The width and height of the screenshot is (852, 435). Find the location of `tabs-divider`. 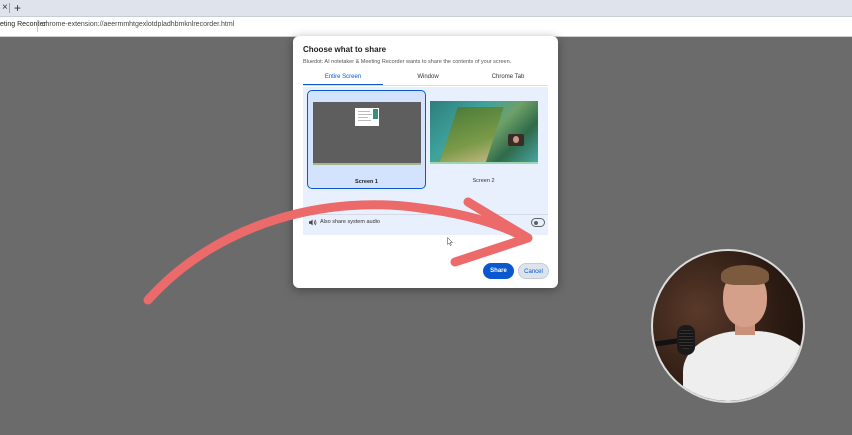

tabs-divider is located at coordinates (425, 85).